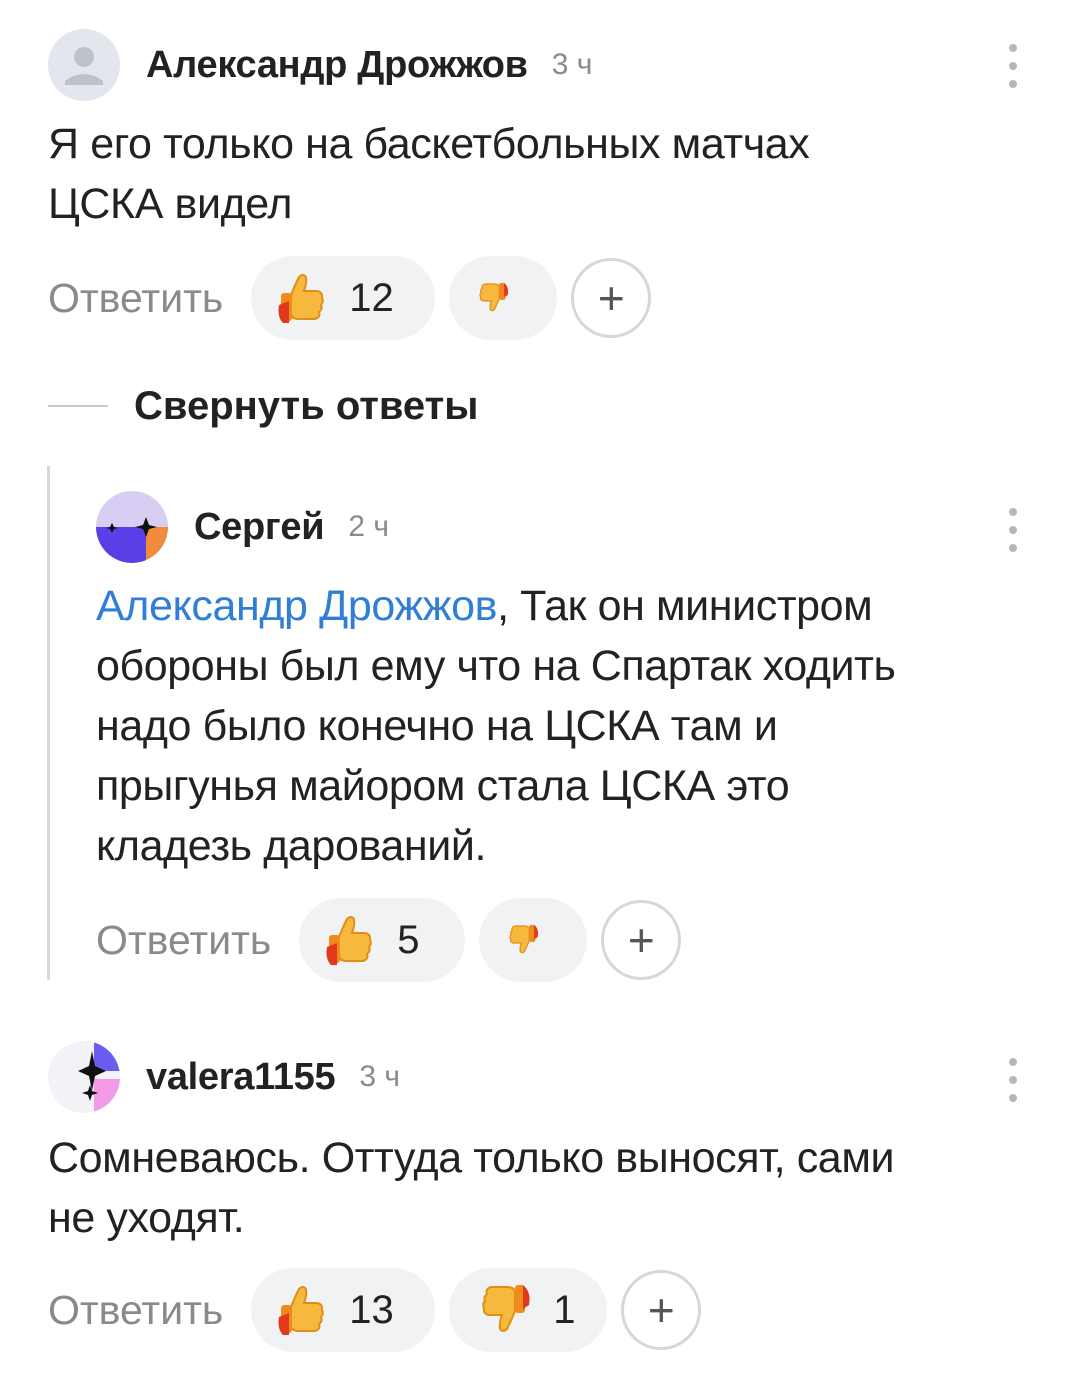 The image size is (1080, 1385). I want to click on comment-actions: Ответить 13 1 +, so click(375, 1310).